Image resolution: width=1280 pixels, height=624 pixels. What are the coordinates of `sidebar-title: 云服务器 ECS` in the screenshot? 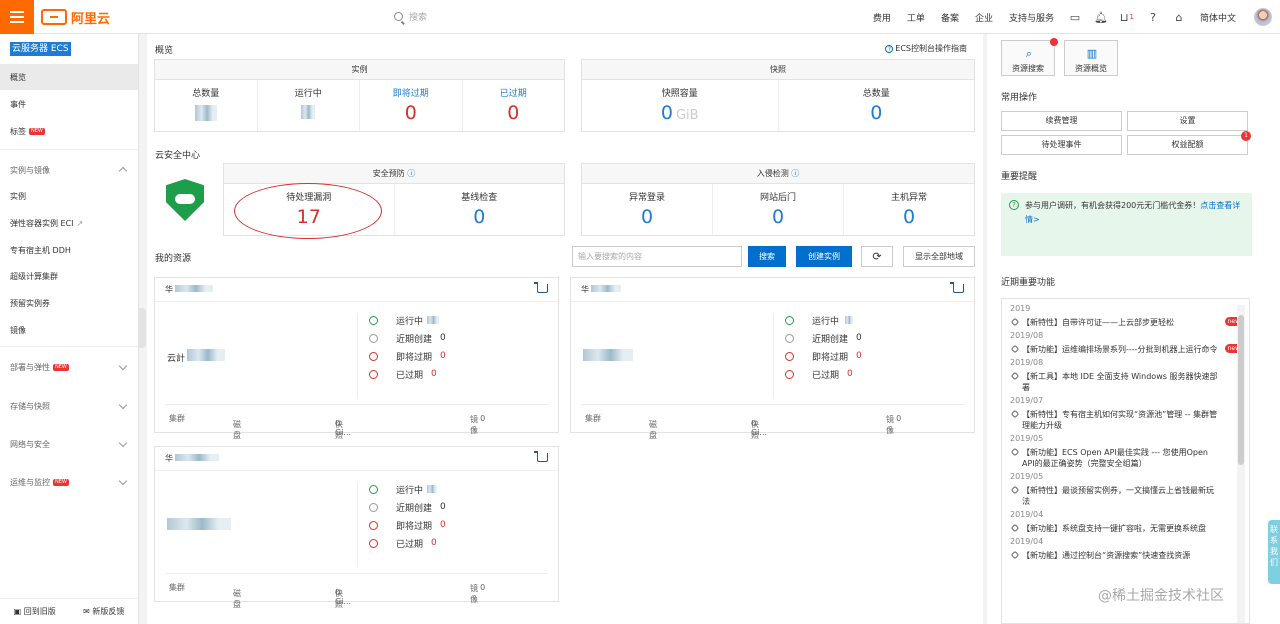 It's located at (40, 49).